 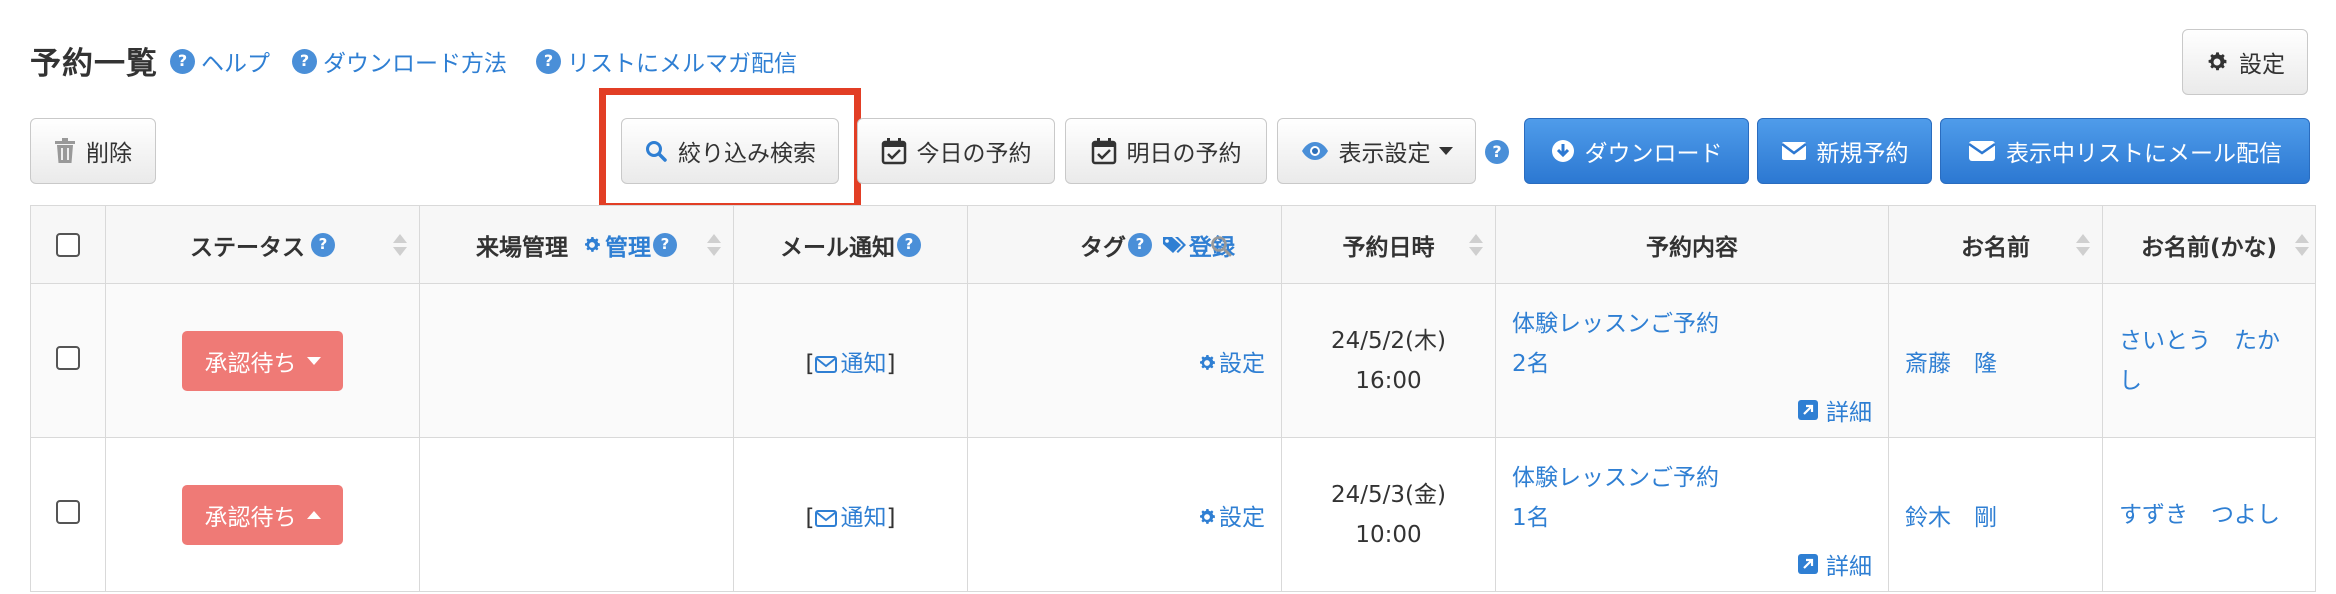 What do you see at coordinates (2245, 62) in the screenshot?
I see `settings-button: 設定` at bounding box center [2245, 62].